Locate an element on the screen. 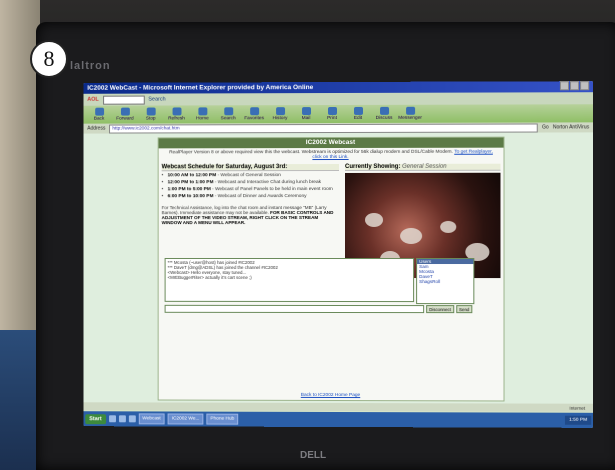 Image resolution: width=615 pixels, height=470 pixels. disconnect-button: Disconnect is located at coordinates (440, 309).